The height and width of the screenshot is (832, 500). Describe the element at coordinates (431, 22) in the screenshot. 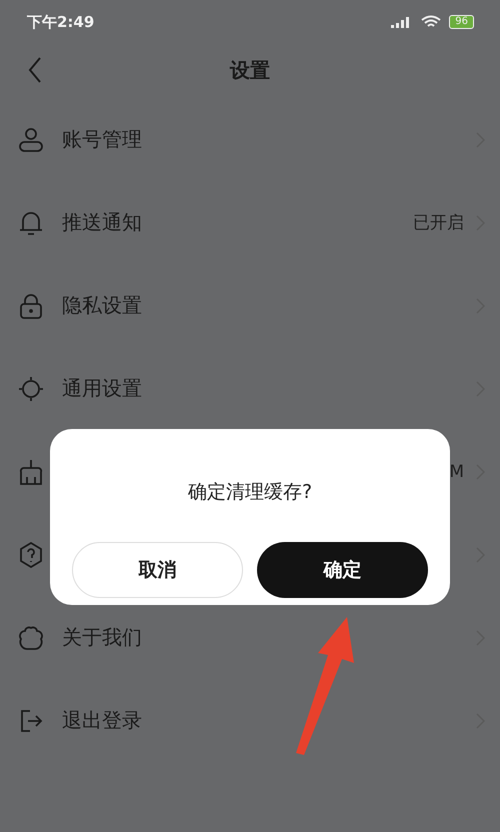

I see `wifi-icon` at that location.